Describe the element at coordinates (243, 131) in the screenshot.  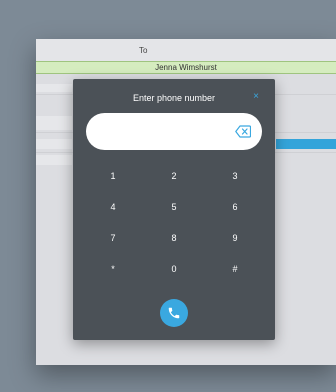
I see `backspace-icon` at that location.